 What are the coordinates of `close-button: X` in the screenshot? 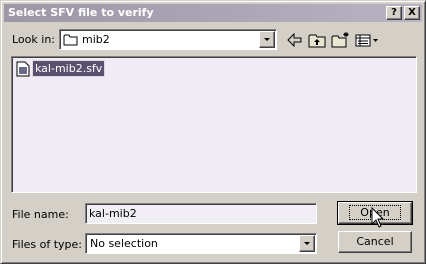 It's located at (412, 13).